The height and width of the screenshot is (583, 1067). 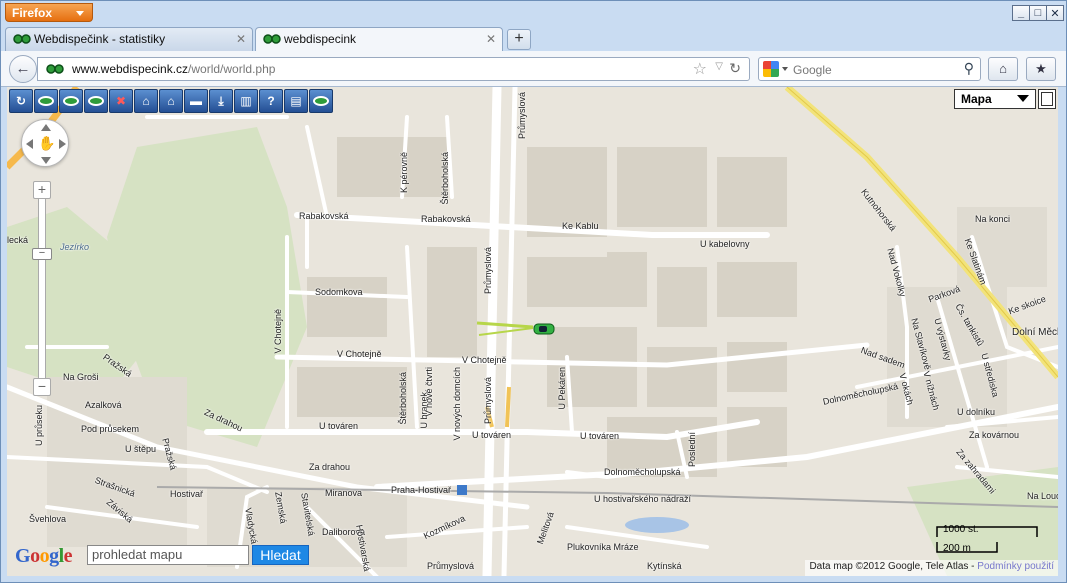 I want to click on street-label: Hostivař, so click(x=187, y=494).